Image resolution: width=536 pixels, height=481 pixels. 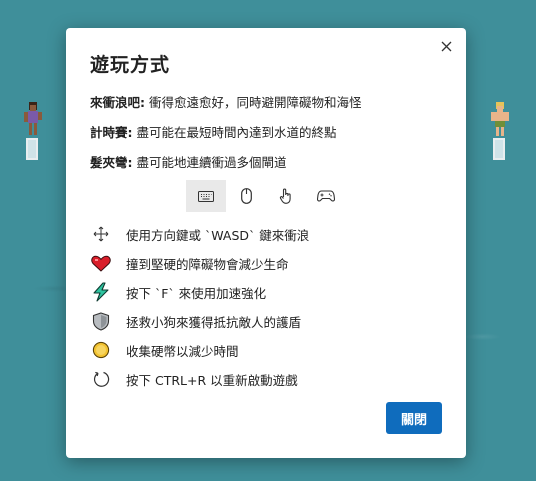 I want to click on instruction-row: 按下 CTRL+R 以重新啟動遊戲, so click(x=199, y=379).